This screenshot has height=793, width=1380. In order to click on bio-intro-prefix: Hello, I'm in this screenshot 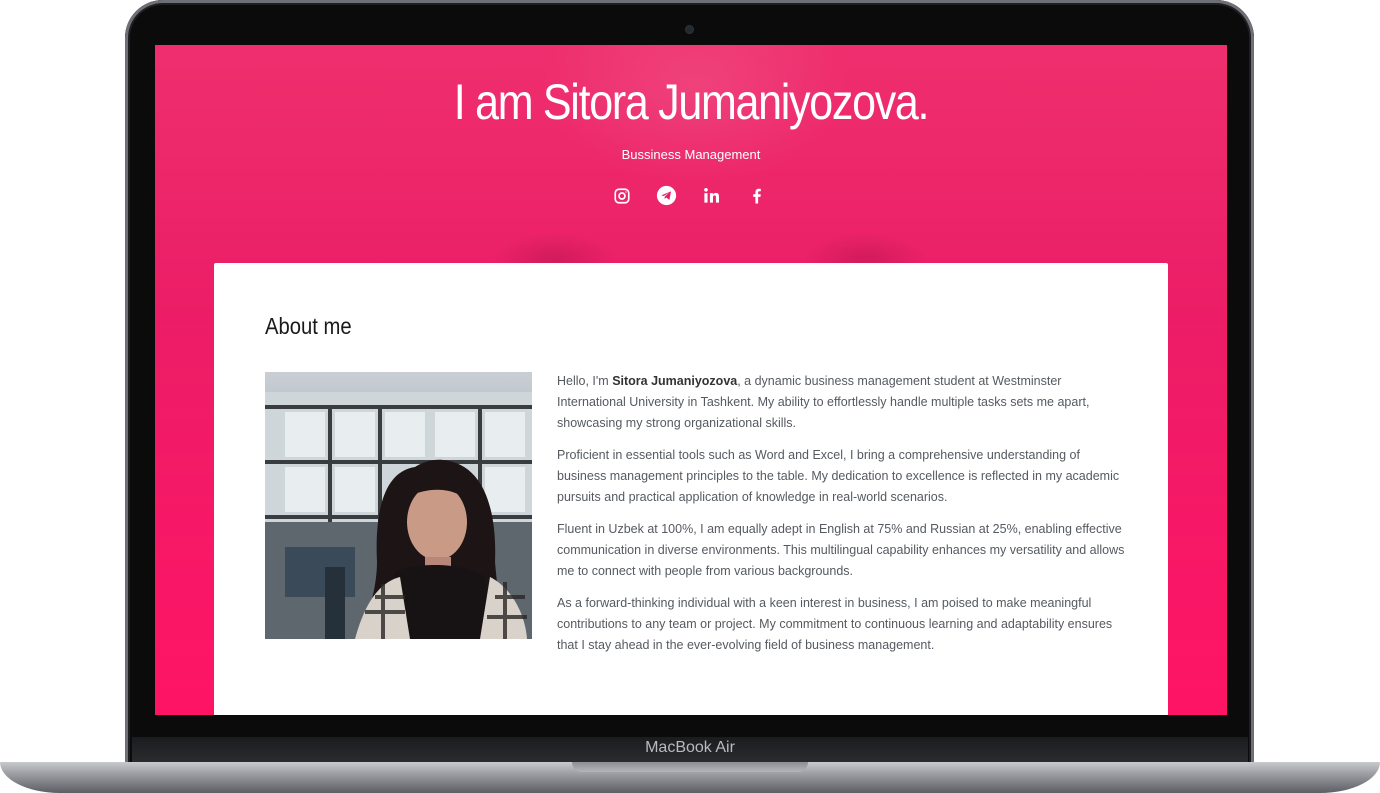, I will do `click(585, 381)`.